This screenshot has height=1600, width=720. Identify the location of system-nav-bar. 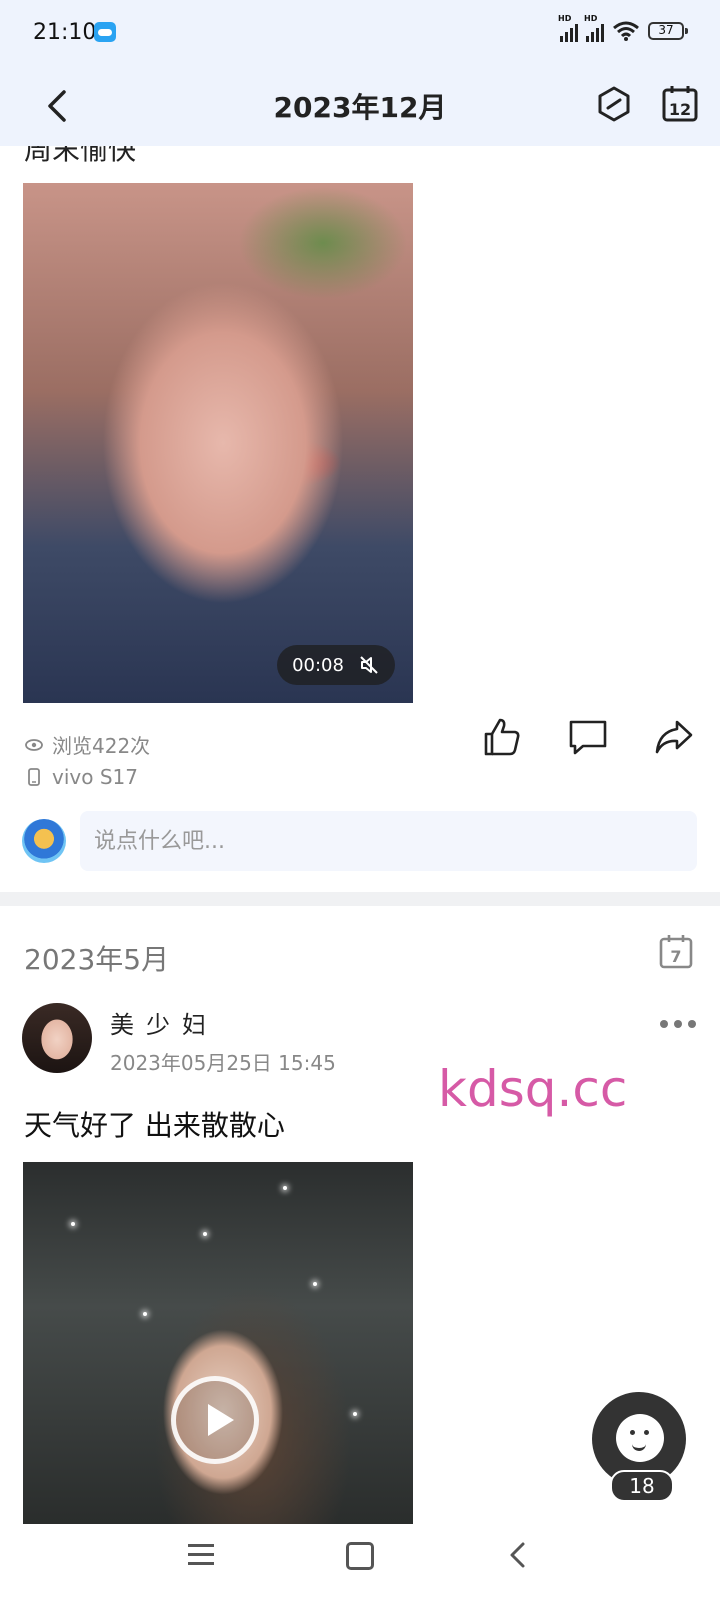
(360, 1562).